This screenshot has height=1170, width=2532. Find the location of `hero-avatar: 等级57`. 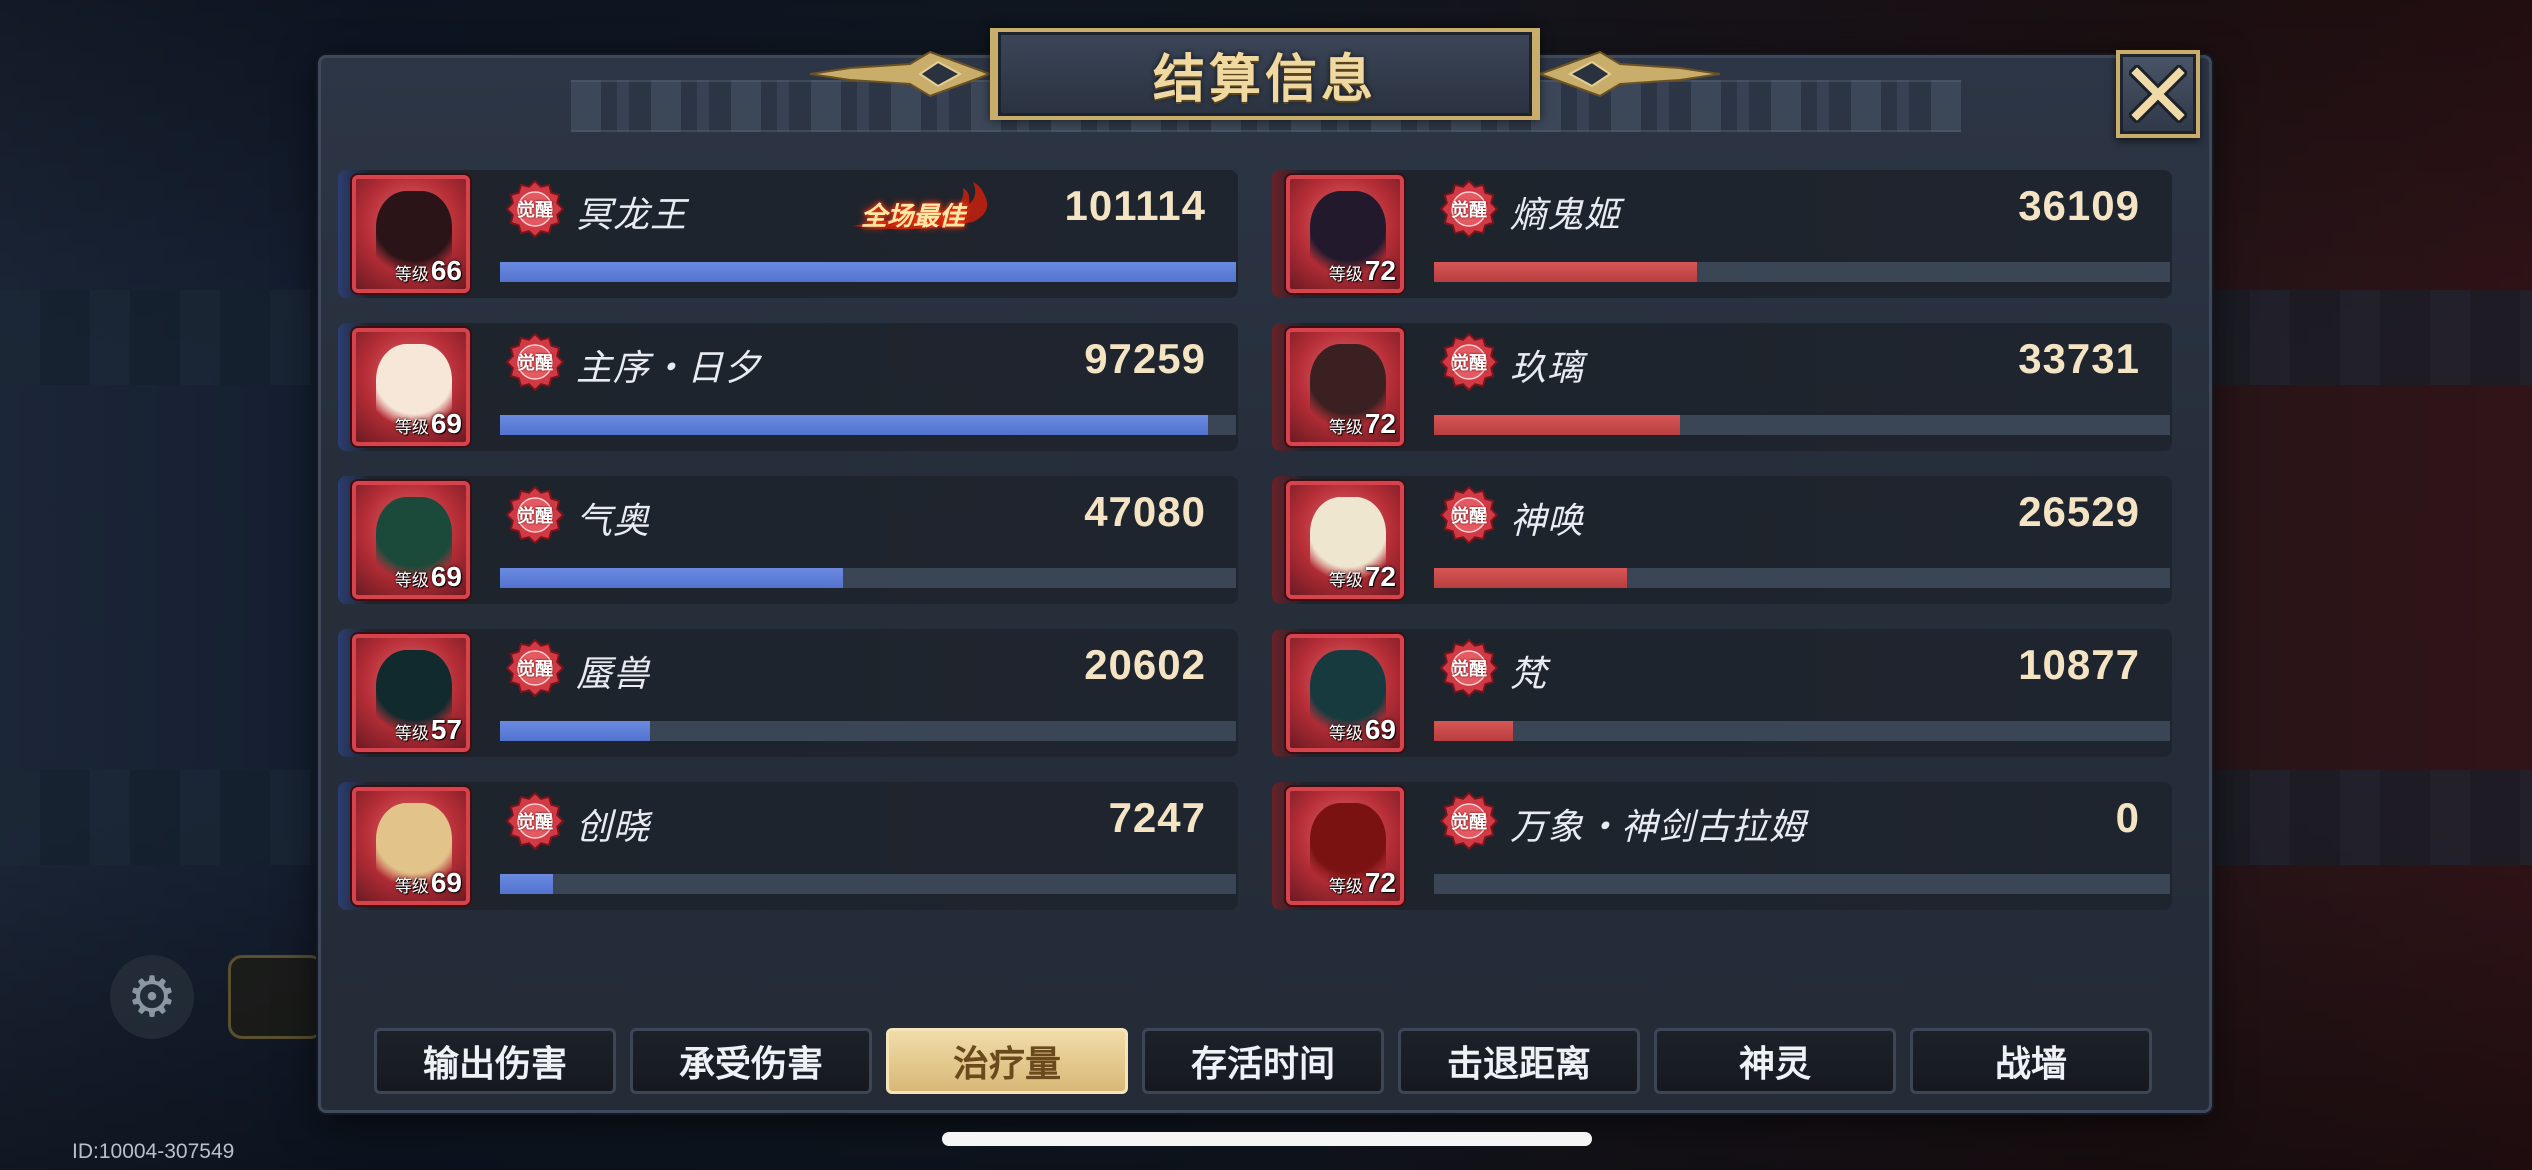

hero-avatar: 等级57 is located at coordinates (411, 693).